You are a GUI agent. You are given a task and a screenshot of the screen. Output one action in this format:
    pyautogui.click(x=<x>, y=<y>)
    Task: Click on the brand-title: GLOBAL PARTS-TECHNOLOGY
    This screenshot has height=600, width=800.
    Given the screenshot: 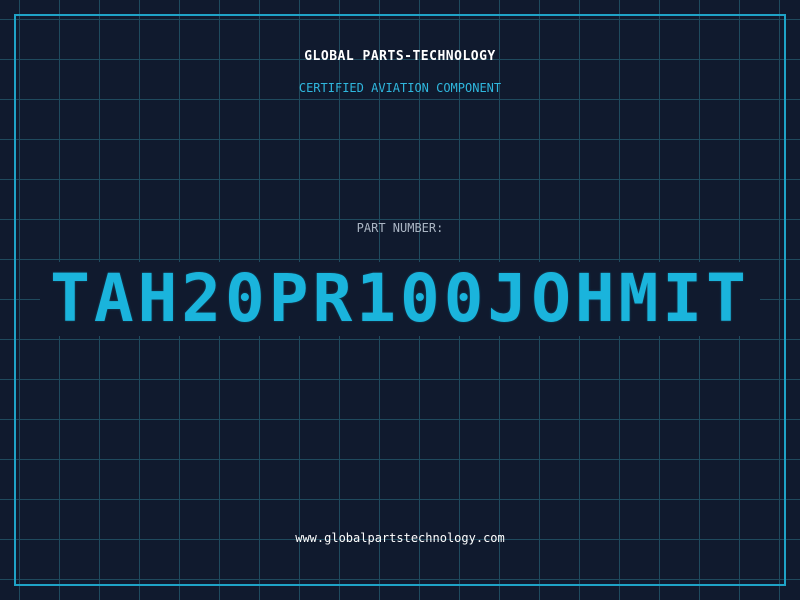 What is the action you would take?
    pyautogui.click(x=400, y=56)
    